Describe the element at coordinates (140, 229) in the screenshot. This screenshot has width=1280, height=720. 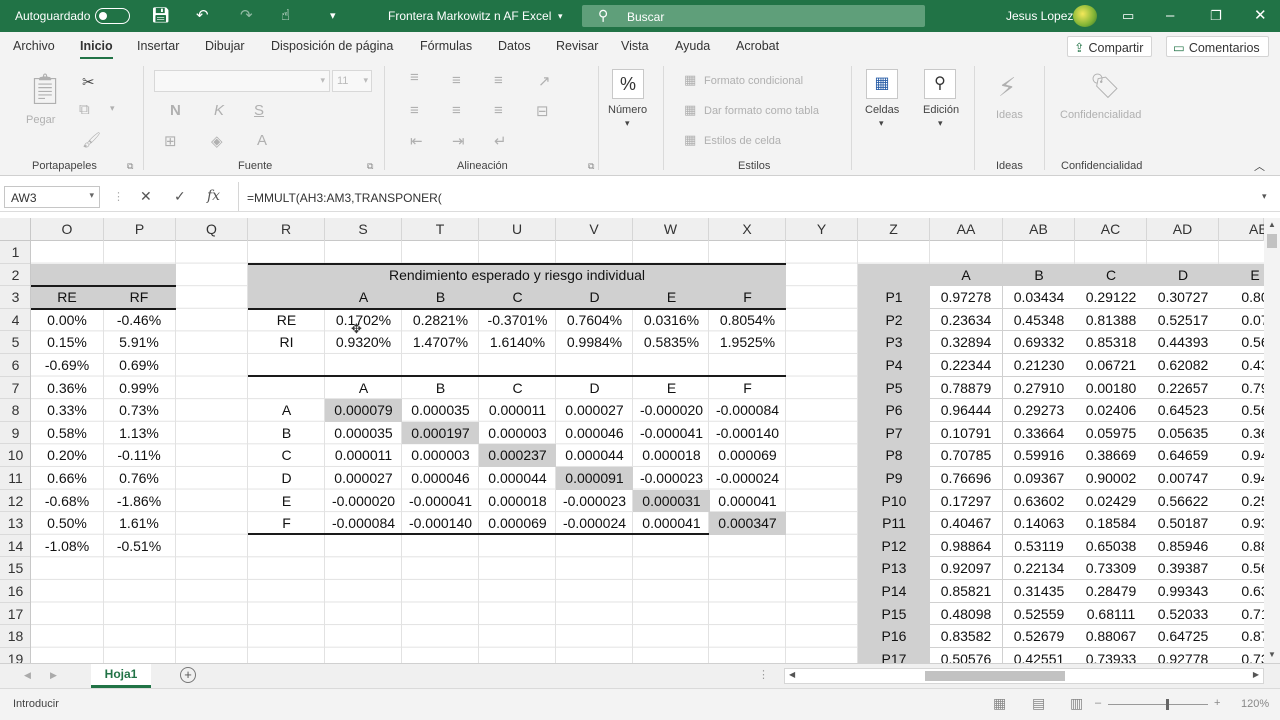
I see `column-header: P` at that location.